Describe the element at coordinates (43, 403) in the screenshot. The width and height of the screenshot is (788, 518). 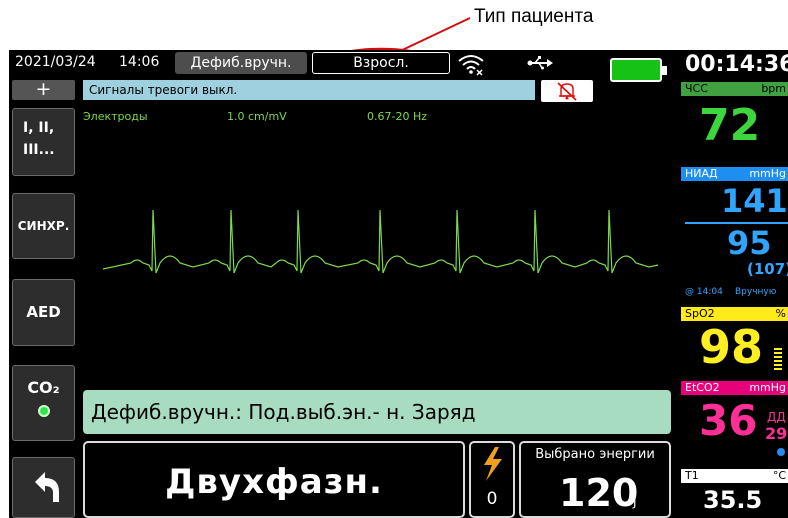
I see `co2-button: CO₂` at that location.